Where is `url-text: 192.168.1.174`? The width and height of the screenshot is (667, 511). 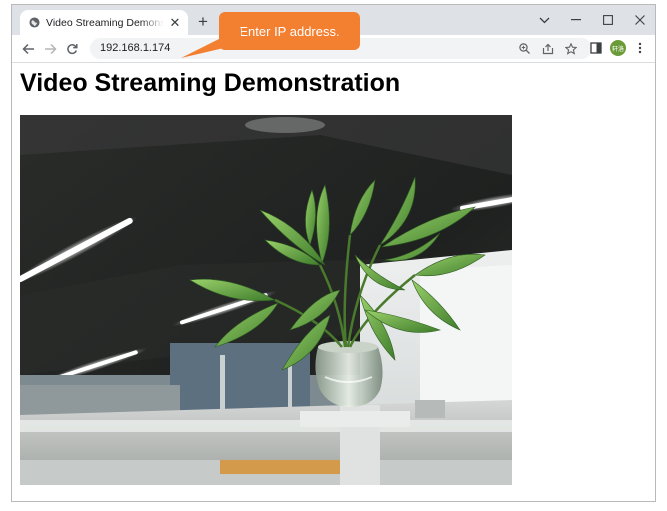 url-text: 192.168.1.174 is located at coordinates (135, 48).